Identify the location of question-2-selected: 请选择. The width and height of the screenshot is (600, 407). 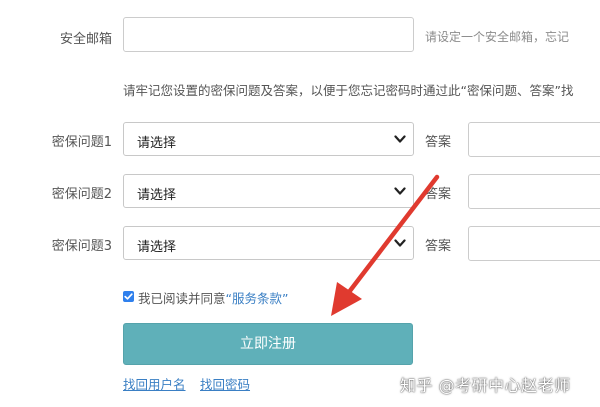
(157, 195).